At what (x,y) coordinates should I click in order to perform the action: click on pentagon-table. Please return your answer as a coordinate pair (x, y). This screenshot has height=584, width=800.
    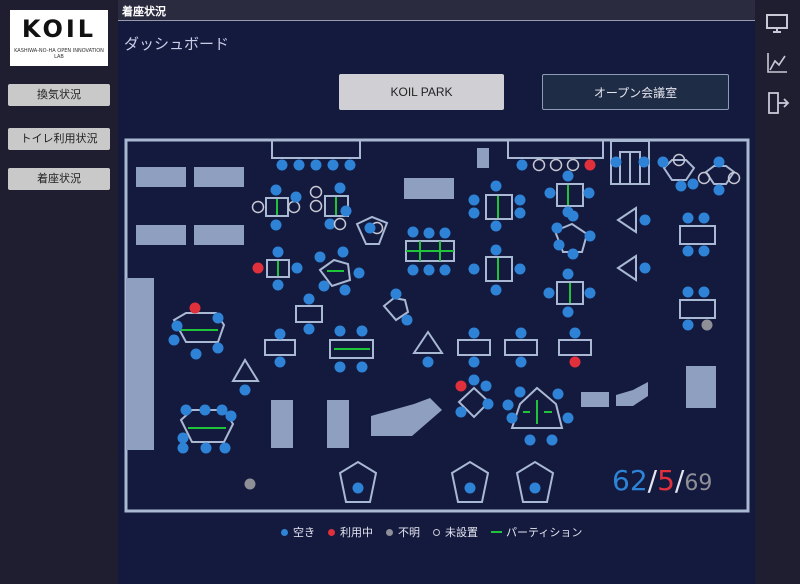
    Looking at the image, I should click on (470, 481).